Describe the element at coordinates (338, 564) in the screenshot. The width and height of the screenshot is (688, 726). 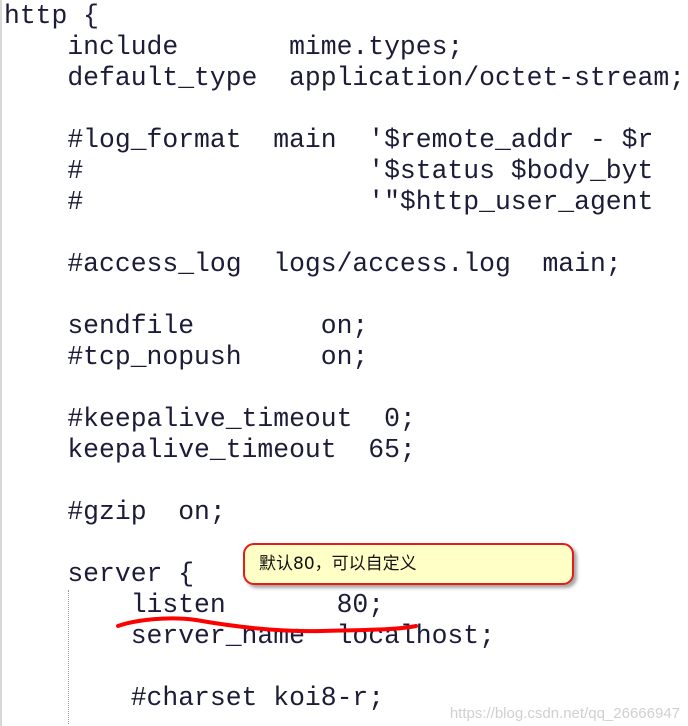
I see `annotation-text: 默认80，可以自定义` at that location.